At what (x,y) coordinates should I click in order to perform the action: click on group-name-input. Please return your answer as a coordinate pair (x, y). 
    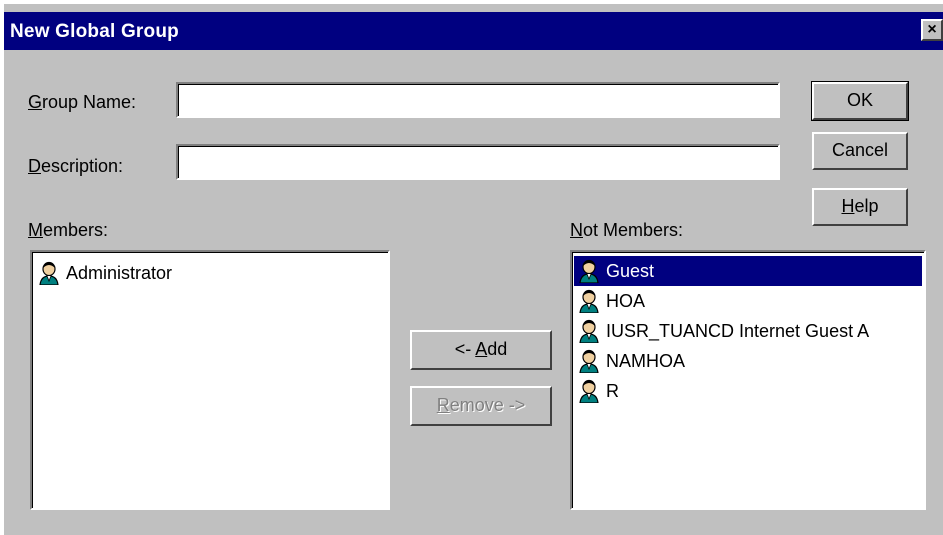
    Looking at the image, I should click on (478, 100).